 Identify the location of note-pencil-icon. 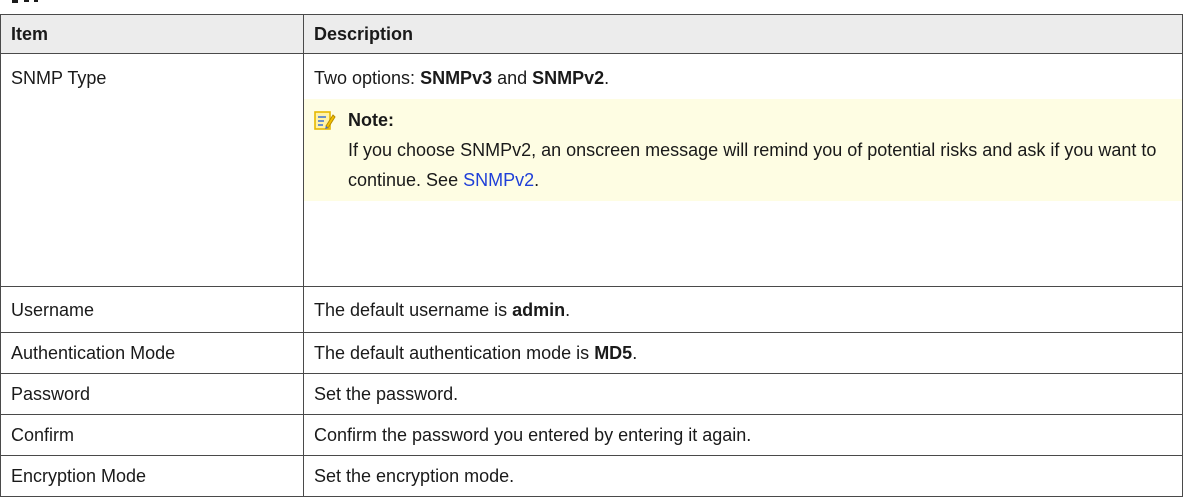
(325, 120).